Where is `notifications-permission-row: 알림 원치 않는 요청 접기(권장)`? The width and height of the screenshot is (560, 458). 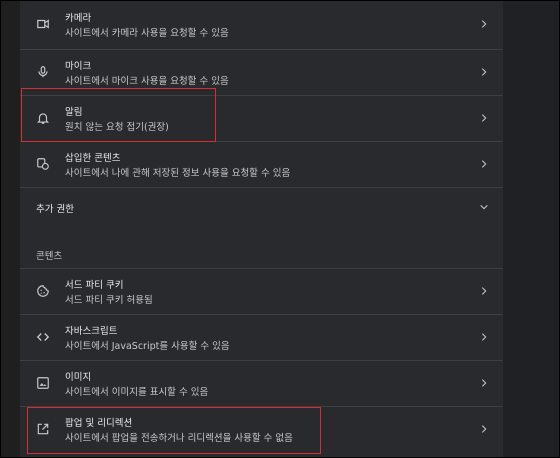 notifications-permission-row: 알림 원치 않는 요청 접기(권장) is located at coordinates (261, 118).